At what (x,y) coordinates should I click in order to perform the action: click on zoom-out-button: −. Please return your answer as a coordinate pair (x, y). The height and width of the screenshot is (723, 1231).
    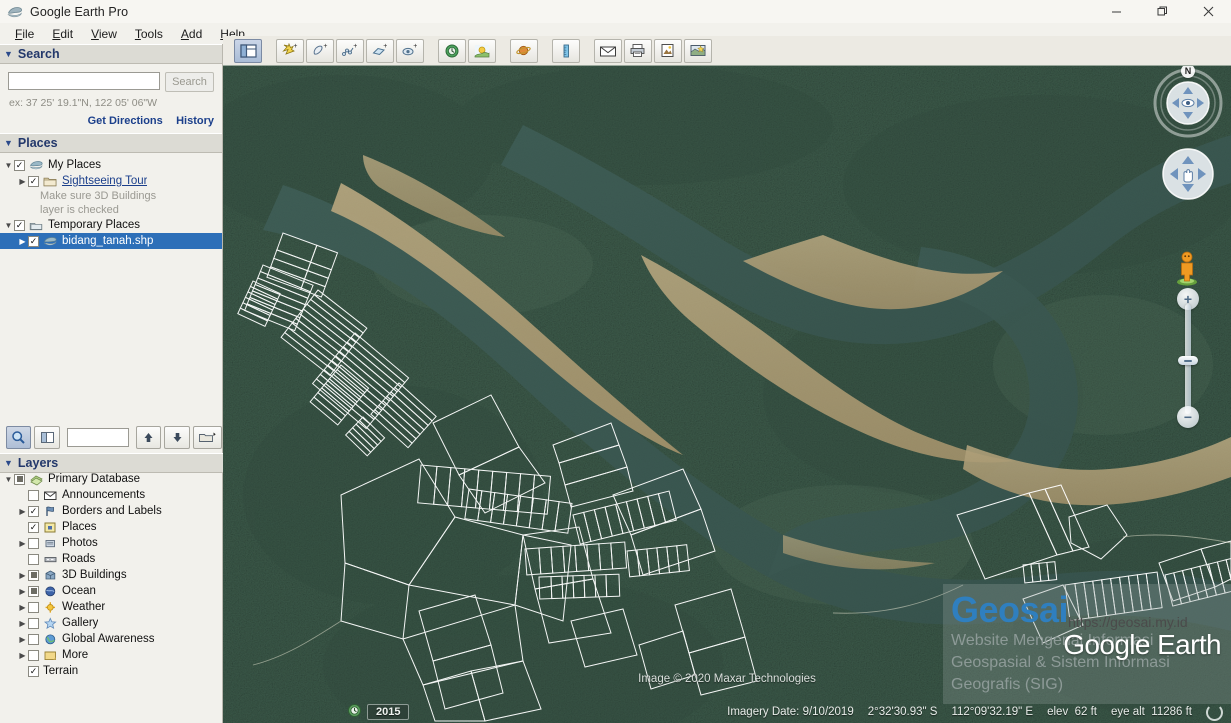
    Looking at the image, I should click on (1188, 417).